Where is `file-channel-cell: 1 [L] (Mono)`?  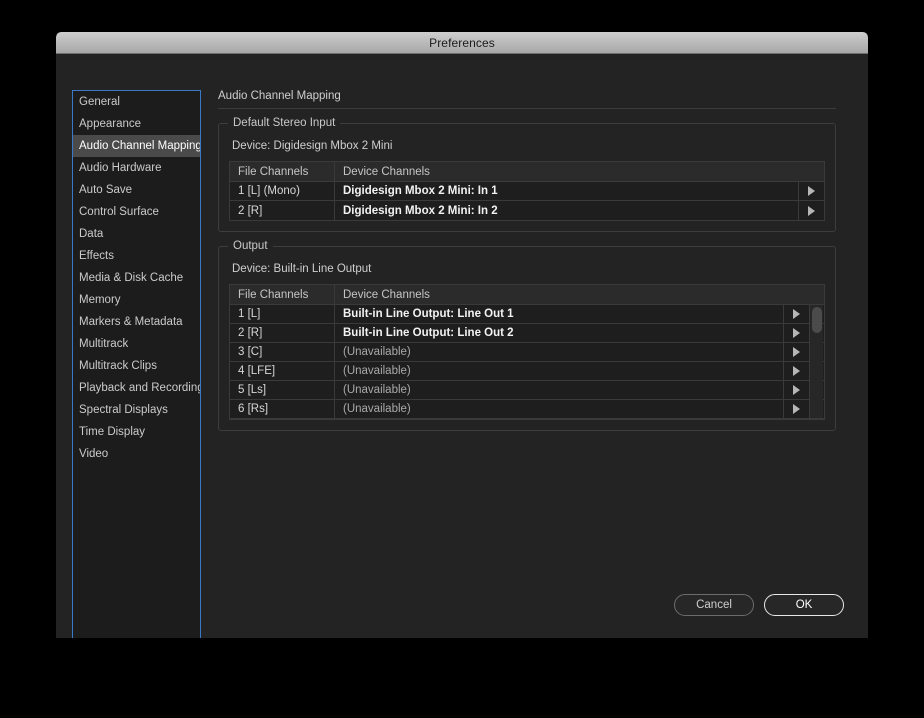 file-channel-cell: 1 [L] (Mono) is located at coordinates (282, 191).